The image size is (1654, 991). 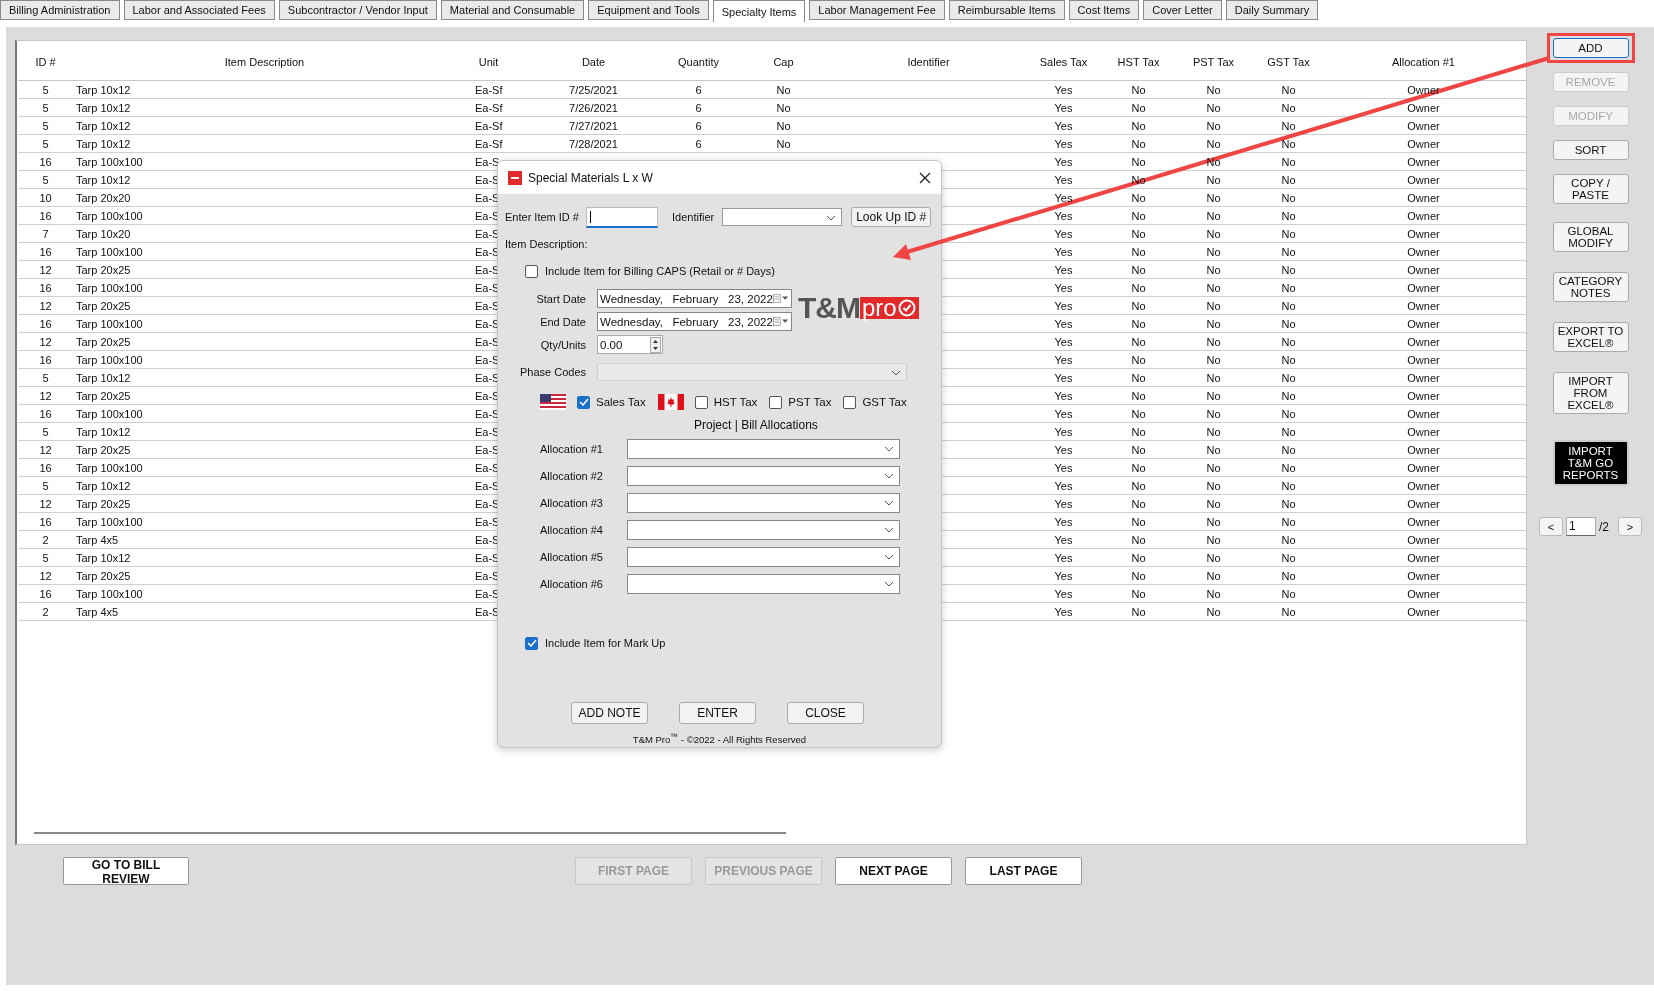 I want to click on tab: Cover Letter, so click(x=1182, y=10).